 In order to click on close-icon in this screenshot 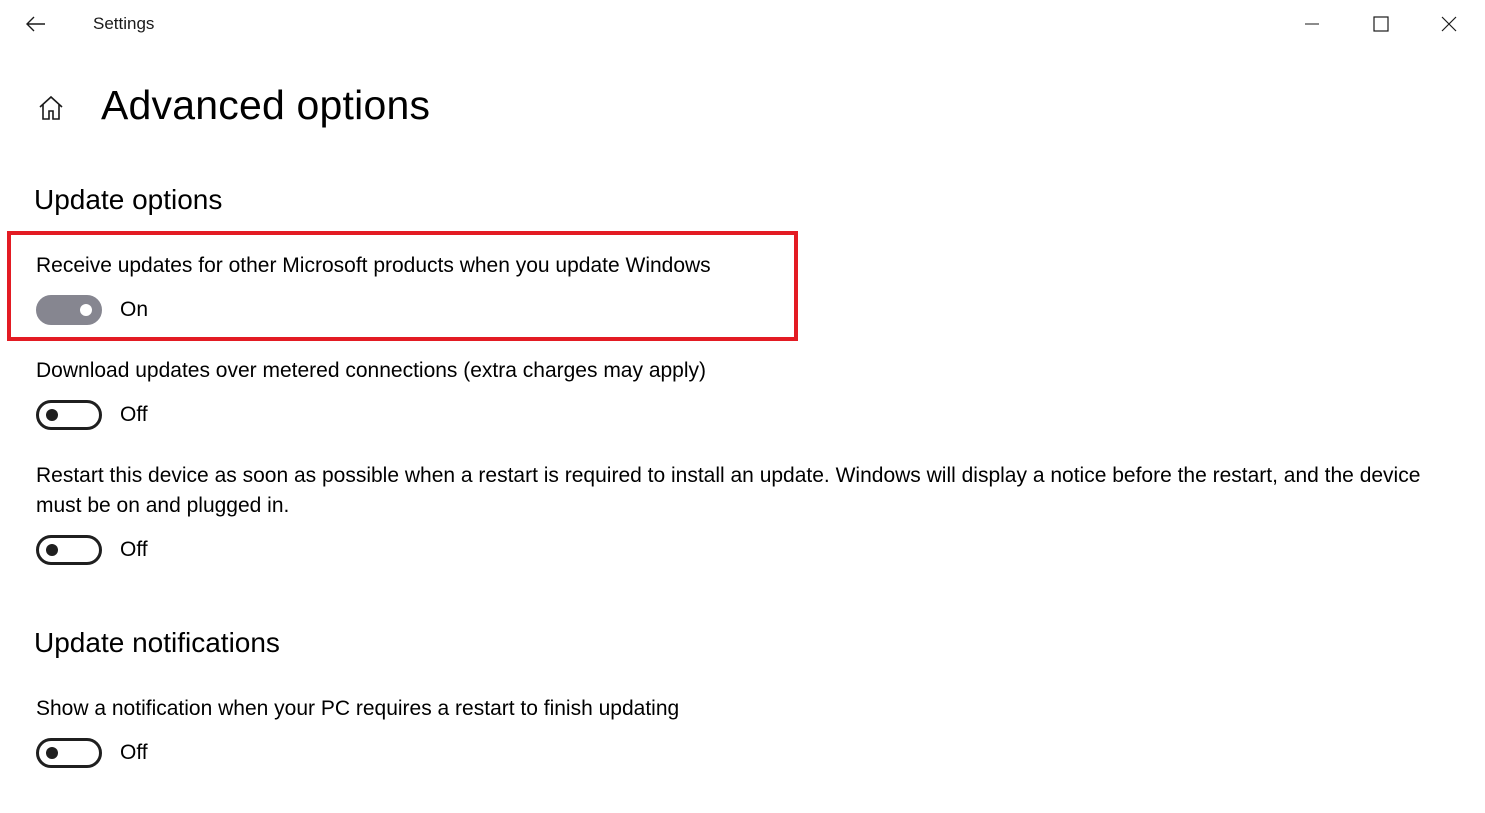, I will do `click(1449, 24)`.